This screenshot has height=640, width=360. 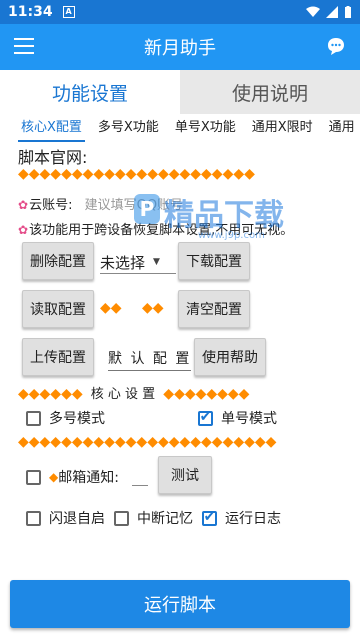 I want to click on core-settings-heading: ◆◆◆◆◆◆ 核 心 设 置 ◆◆◆◆◆◆◆◆, so click(x=133, y=392).